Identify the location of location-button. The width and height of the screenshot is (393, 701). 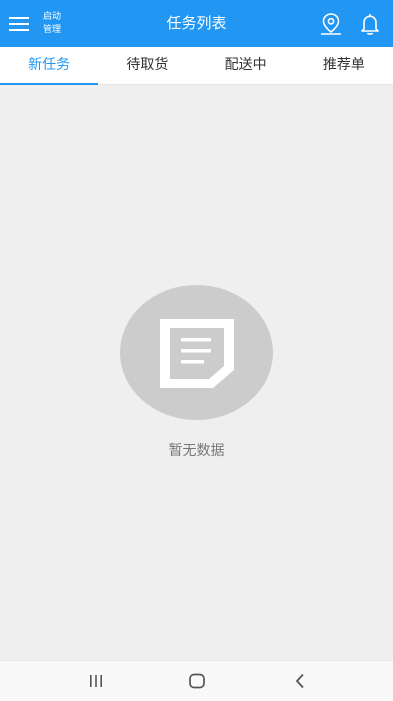
(331, 24).